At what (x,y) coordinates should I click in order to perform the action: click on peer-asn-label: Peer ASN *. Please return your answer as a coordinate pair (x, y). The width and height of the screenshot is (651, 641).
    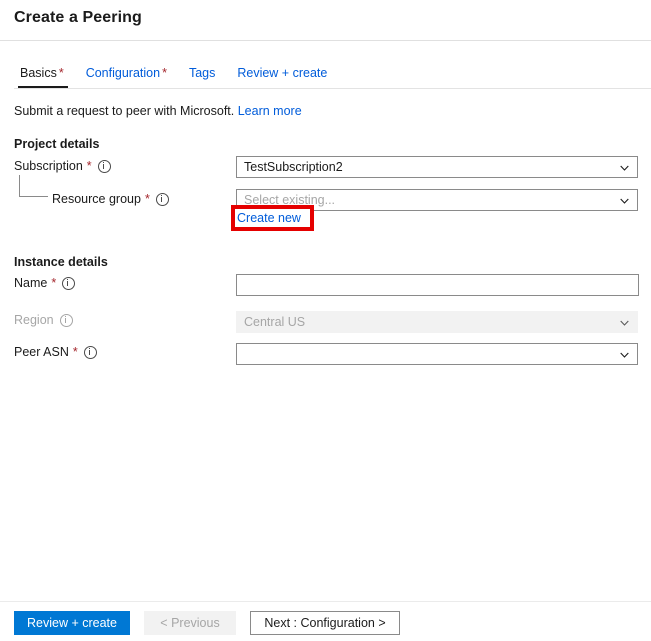
    Looking at the image, I should click on (55, 352).